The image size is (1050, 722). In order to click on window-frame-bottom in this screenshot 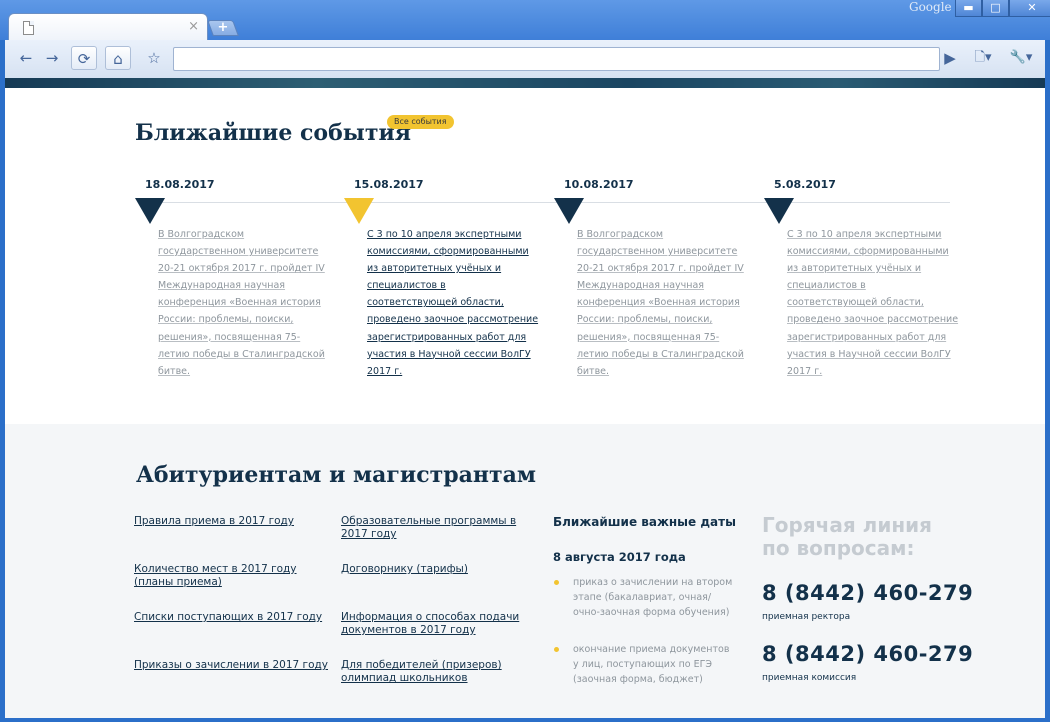, I will do `click(525, 720)`.